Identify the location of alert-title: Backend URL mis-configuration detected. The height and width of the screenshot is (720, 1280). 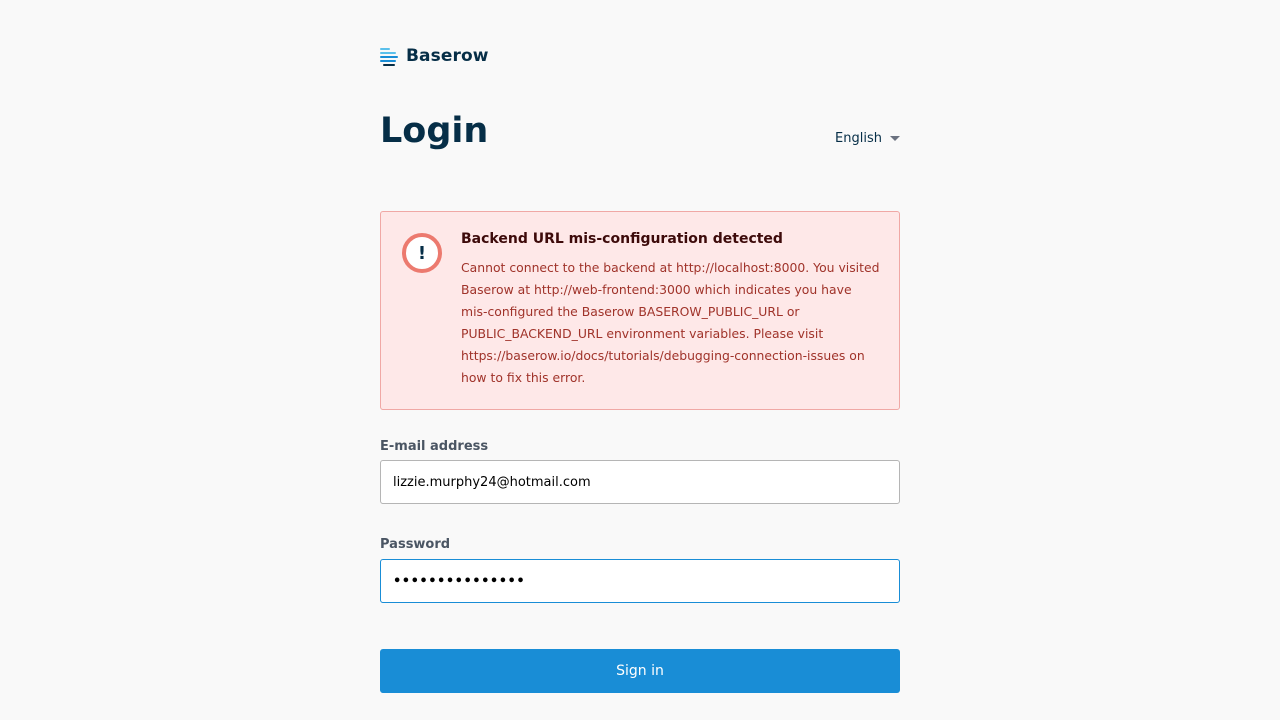
(622, 239).